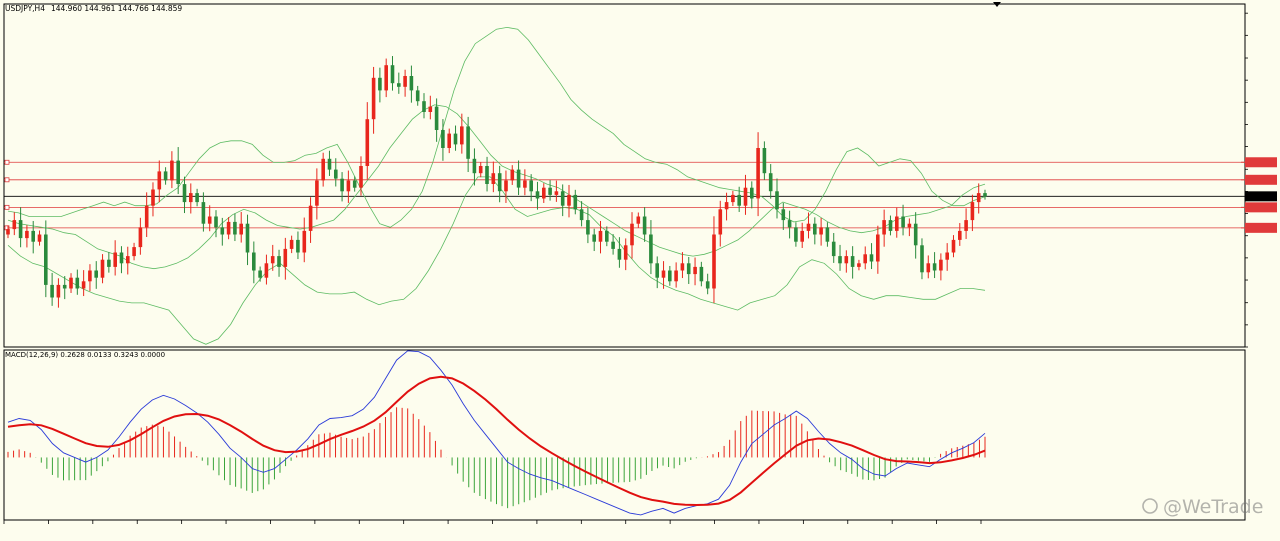 The width and height of the screenshot is (1280, 541). What do you see at coordinates (116, 8) in the screenshot?
I see `ohlc-readout: 144.960 144.961 144.766 144.859` at bounding box center [116, 8].